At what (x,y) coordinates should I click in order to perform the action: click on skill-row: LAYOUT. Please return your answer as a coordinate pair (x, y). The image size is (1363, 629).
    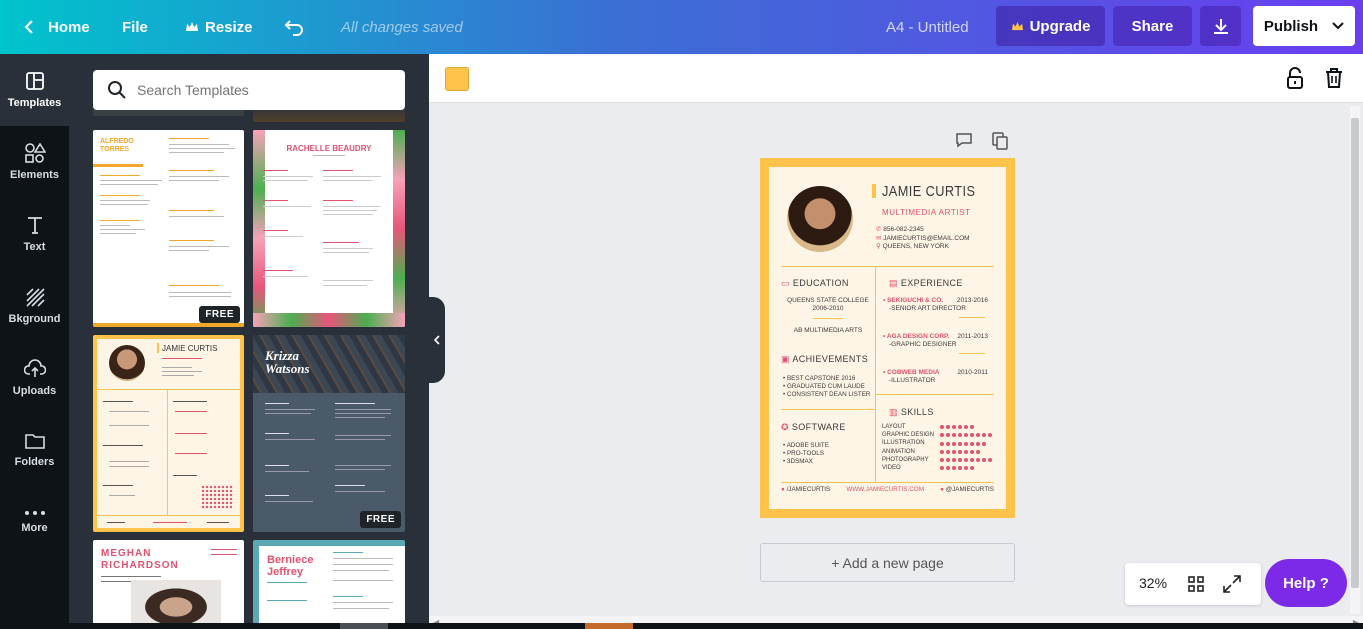
    Looking at the image, I should click on (939, 427).